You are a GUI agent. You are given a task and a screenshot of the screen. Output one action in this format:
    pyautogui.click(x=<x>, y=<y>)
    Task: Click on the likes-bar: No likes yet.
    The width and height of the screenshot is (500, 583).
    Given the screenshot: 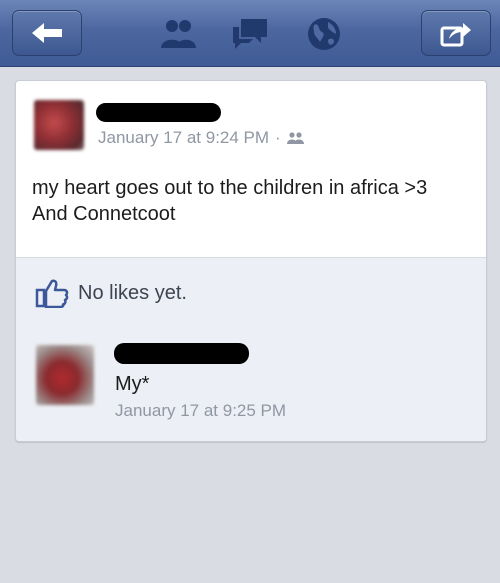 What is the action you would take?
    pyautogui.click(x=251, y=291)
    